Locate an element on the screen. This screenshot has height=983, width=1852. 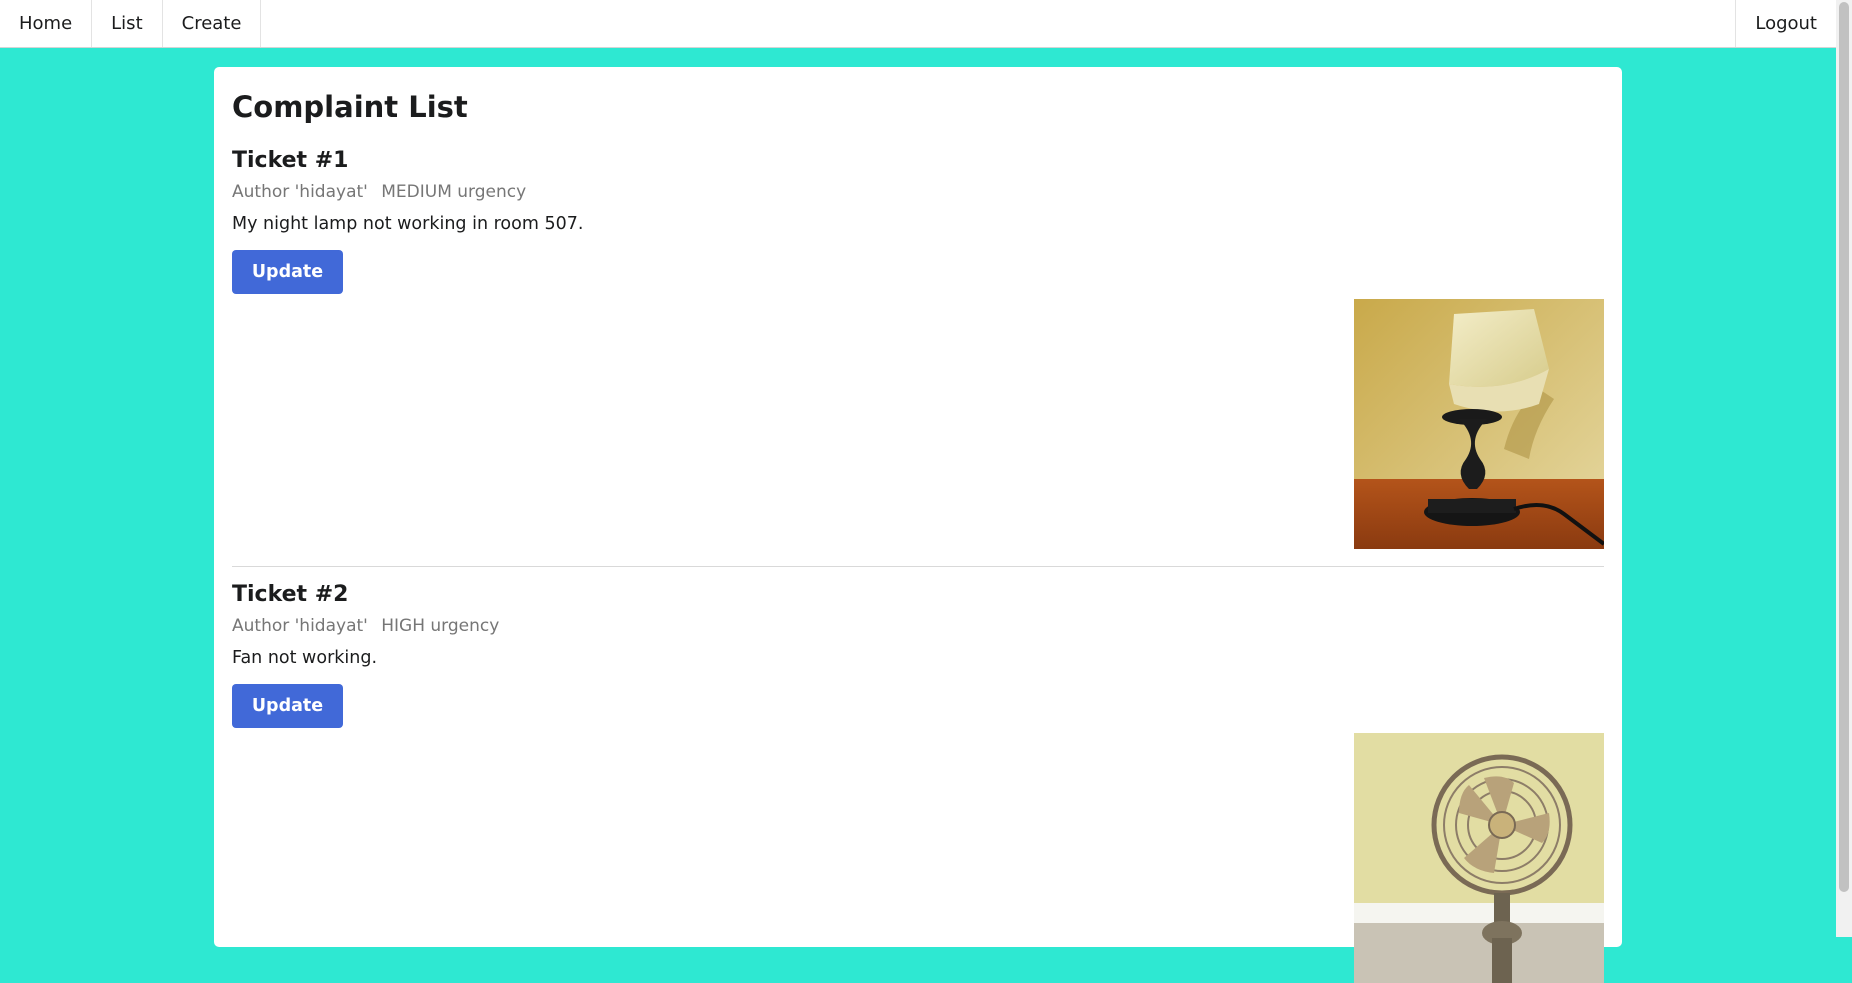
top-navigation: Home List Create Logout is located at coordinates (918, 24).